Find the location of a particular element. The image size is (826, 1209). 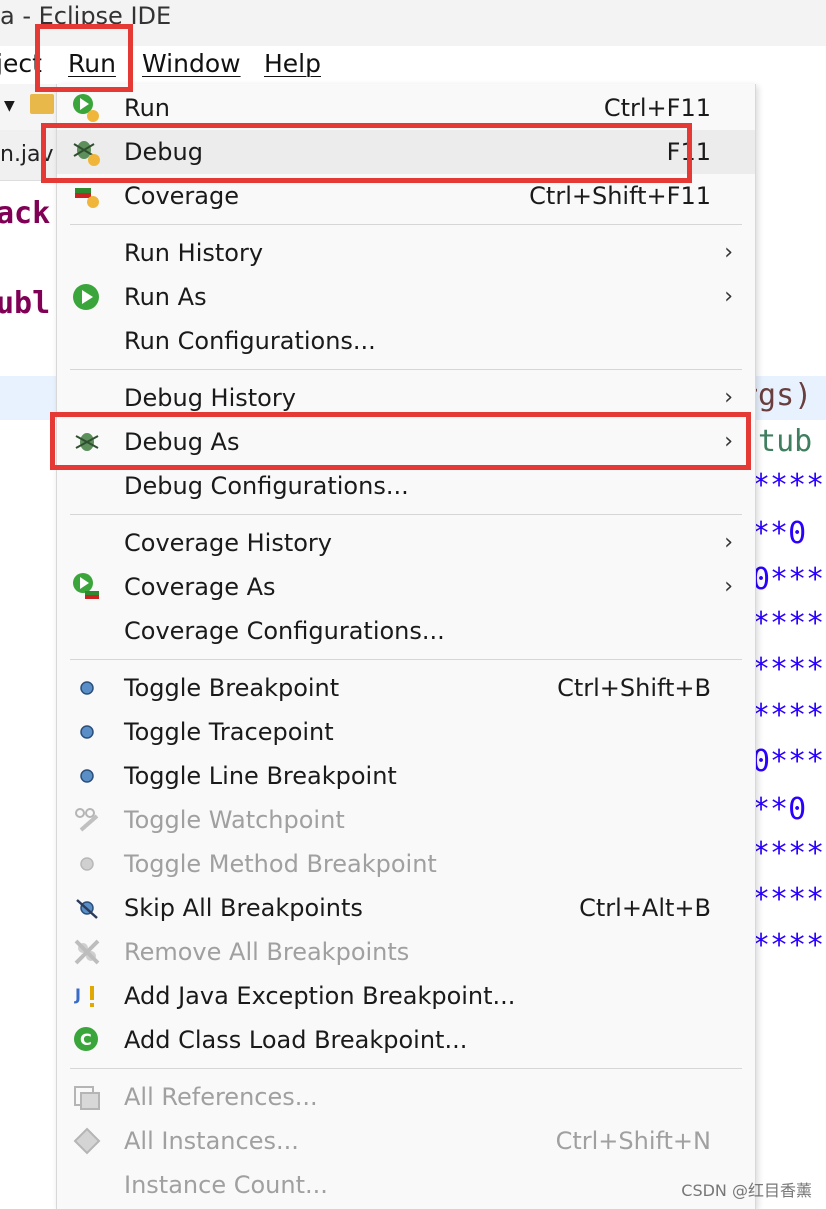

annotation-box-debug is located at coordinates (366, 153).